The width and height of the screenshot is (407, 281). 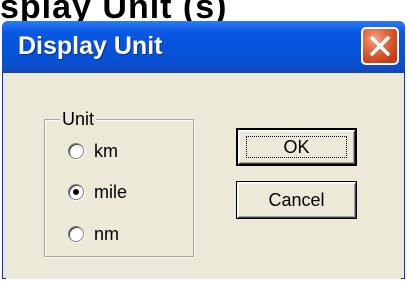 What do you see at coordinates (76, 192) in the screenshot?
I see `radio-button-mile` at bounding box center [76, 192].